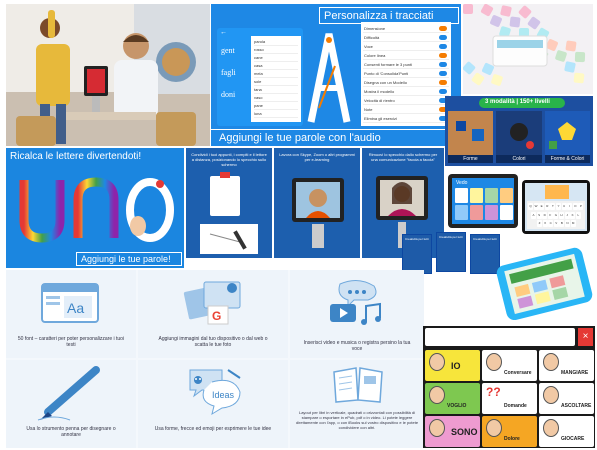 This screenshot has width=597, height=450. I want to click on die-icon, so click(487, 10).